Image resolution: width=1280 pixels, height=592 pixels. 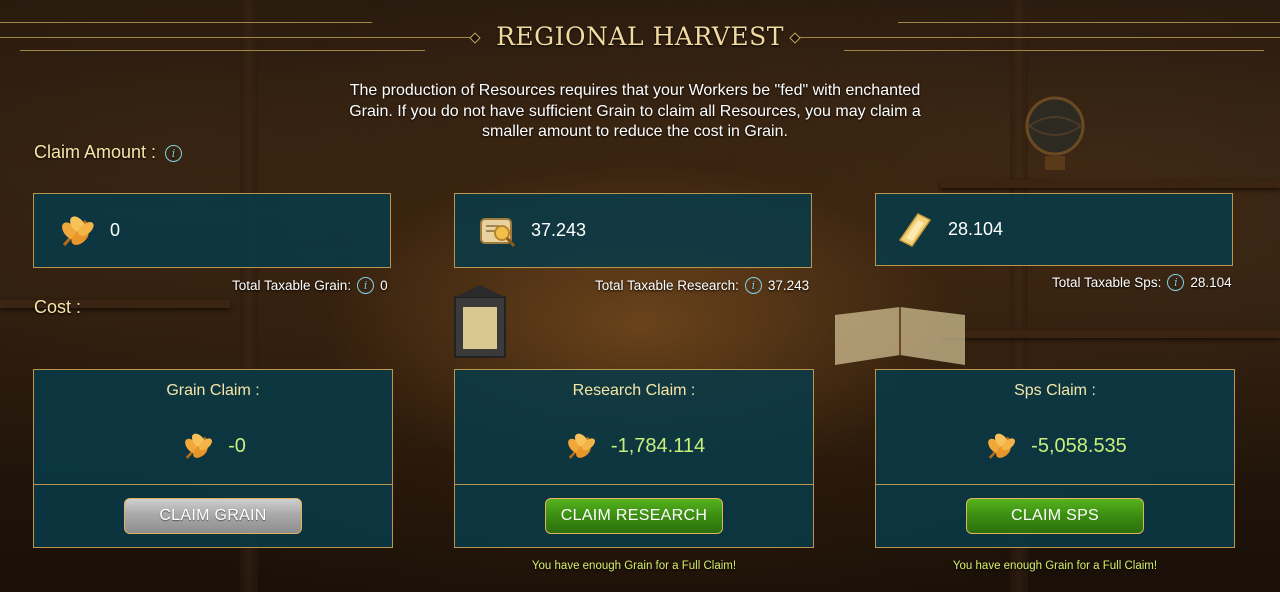 I want to click on taxable-sps-label: Total Taxable Sps:, so click(x=1107, y=282).